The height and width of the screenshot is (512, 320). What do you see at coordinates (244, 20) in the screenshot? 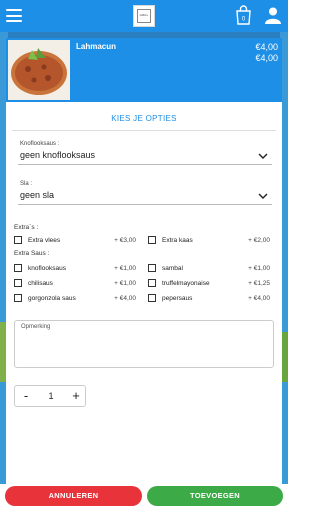
I see `cart-count: 0` at bounding box center [244, 20].